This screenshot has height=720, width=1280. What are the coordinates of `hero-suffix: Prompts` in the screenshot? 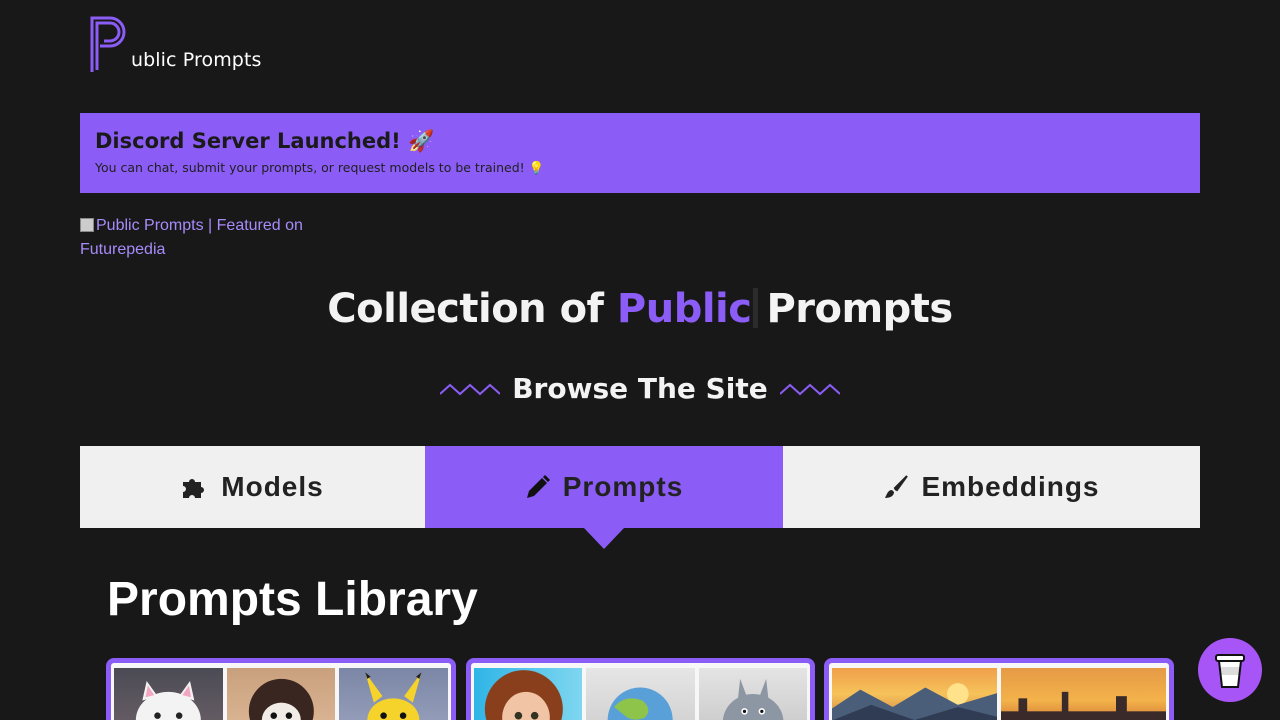 It's located at (859, 309).